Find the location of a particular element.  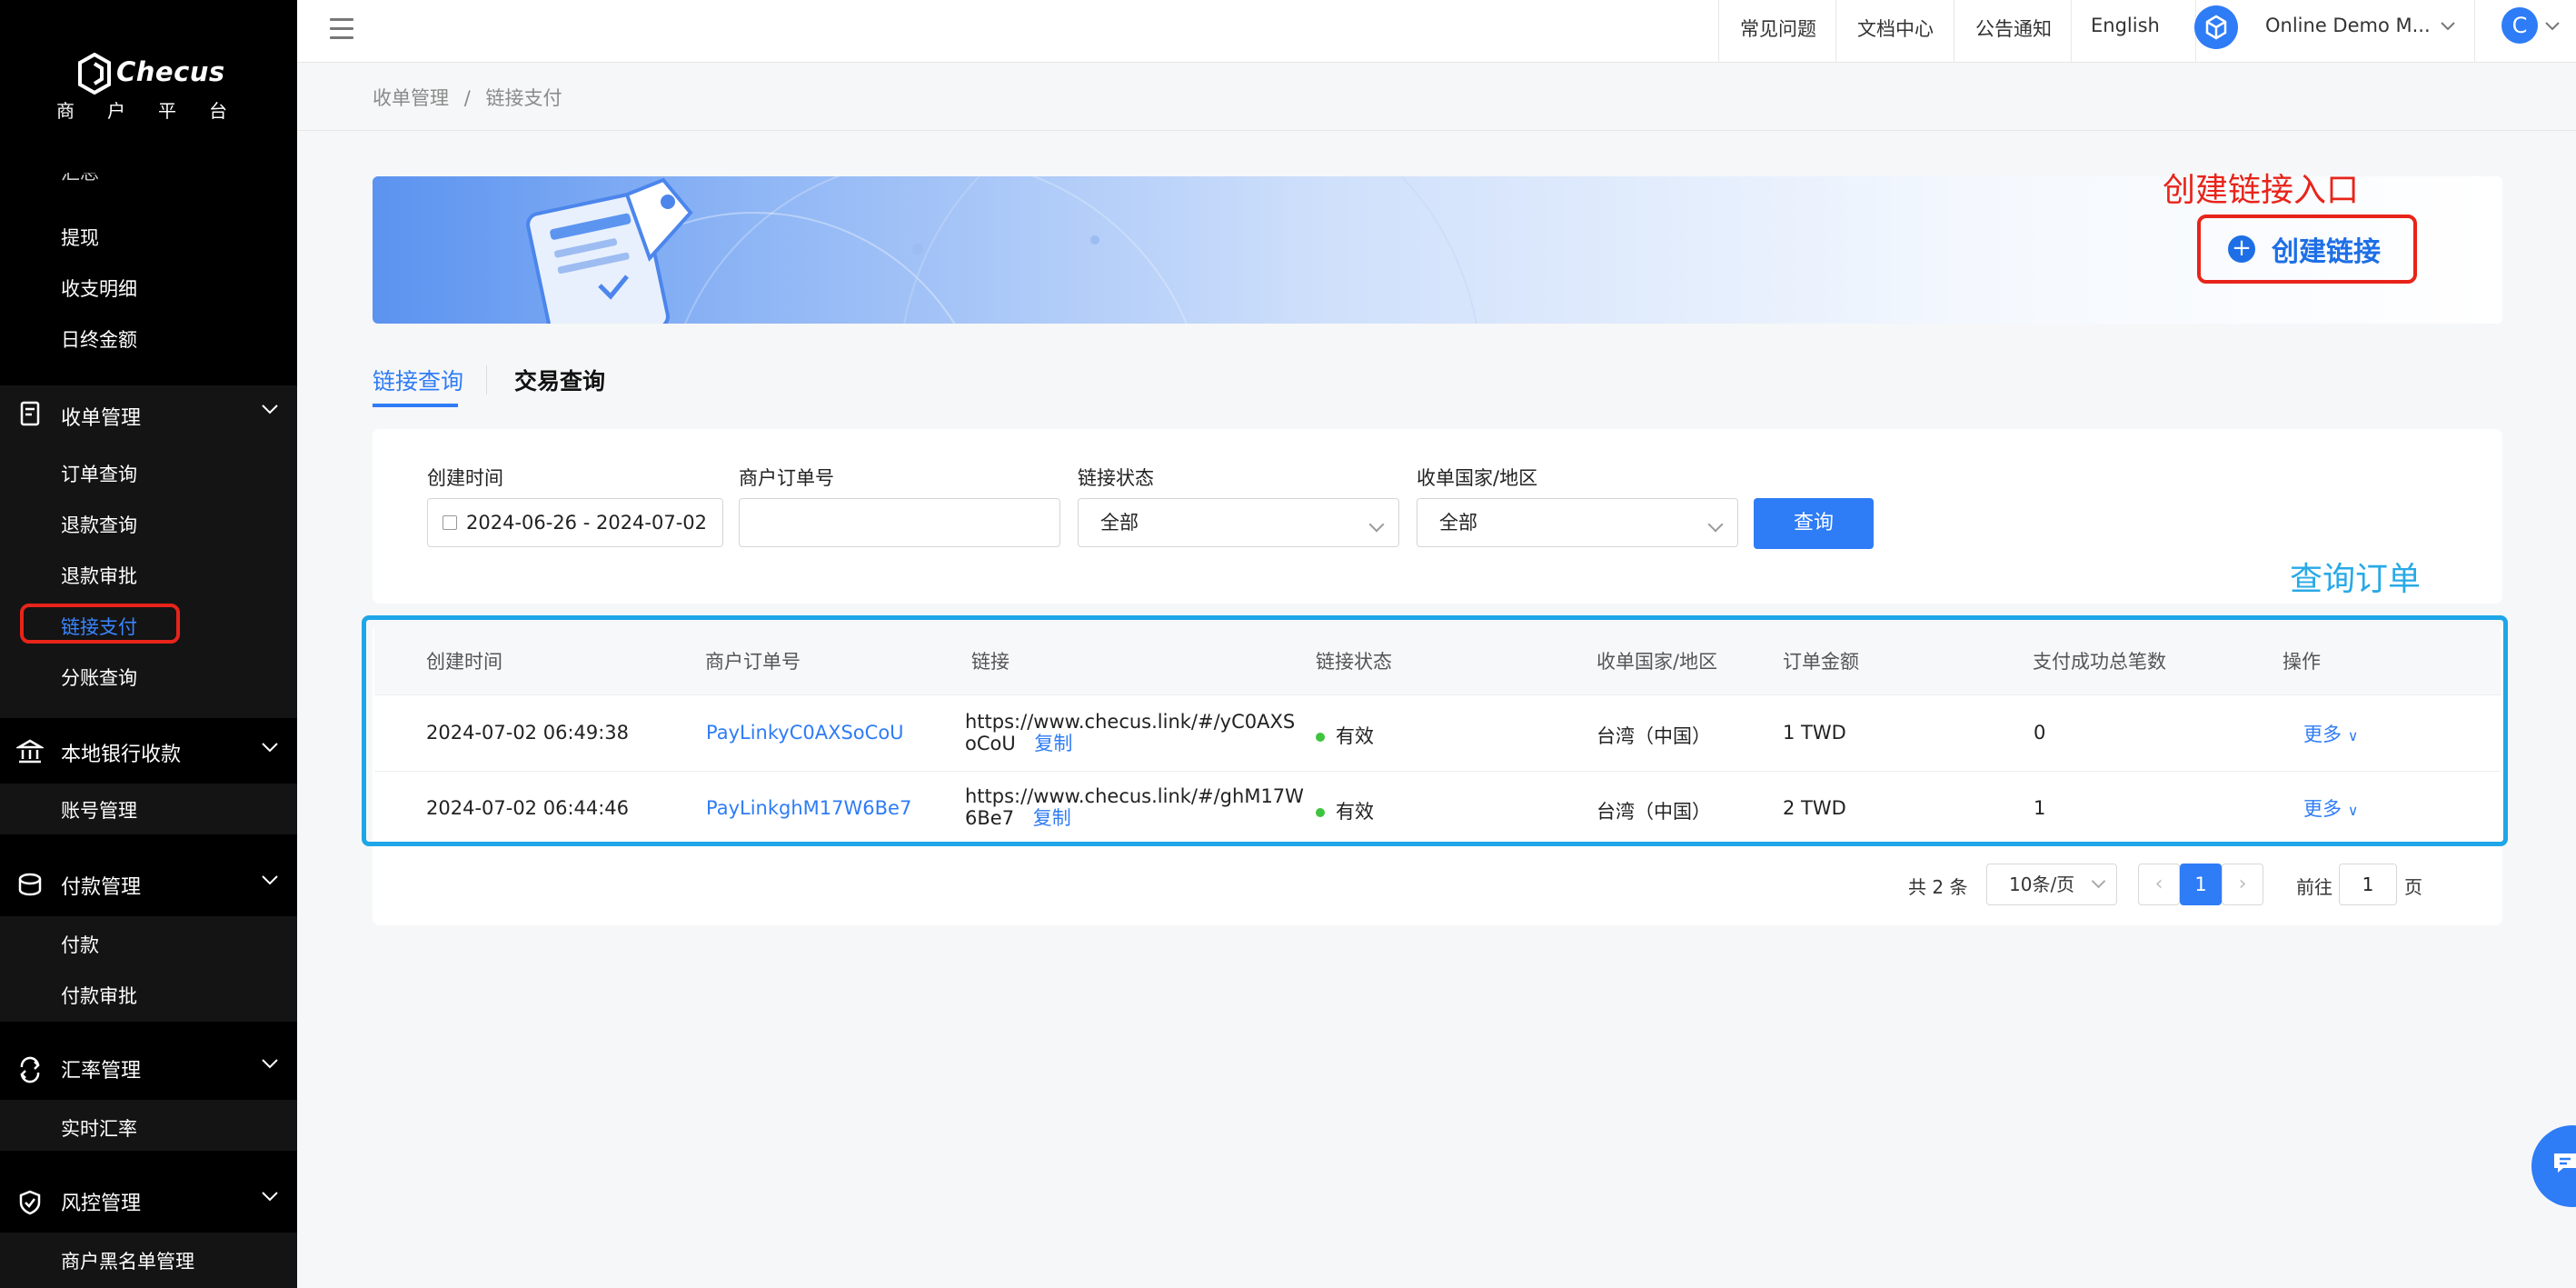

sidebar-item-order-query: 订单查询 is located at coordinates (99, 473).